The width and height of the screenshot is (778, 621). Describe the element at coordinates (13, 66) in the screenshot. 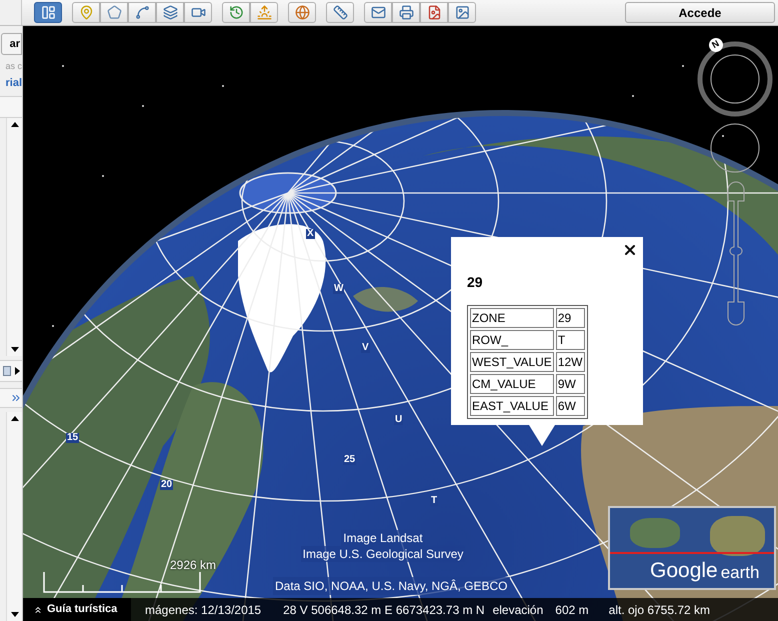

I see `sidebar-hint: as c` at that location.